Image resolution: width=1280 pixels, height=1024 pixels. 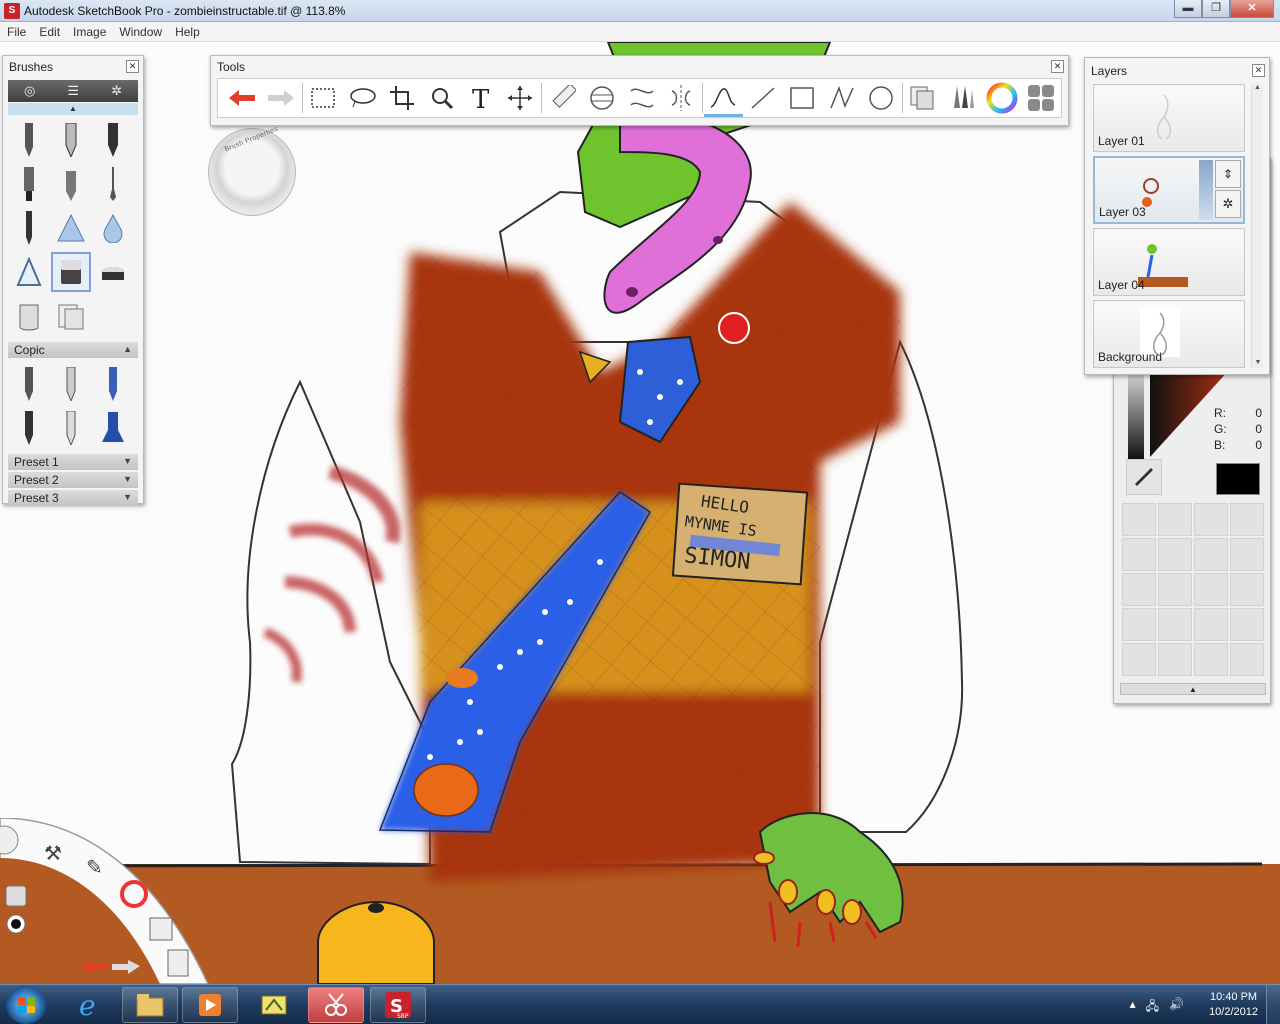 I want to click on explorer-taskbar-icon, so click(x=150, y=1005).